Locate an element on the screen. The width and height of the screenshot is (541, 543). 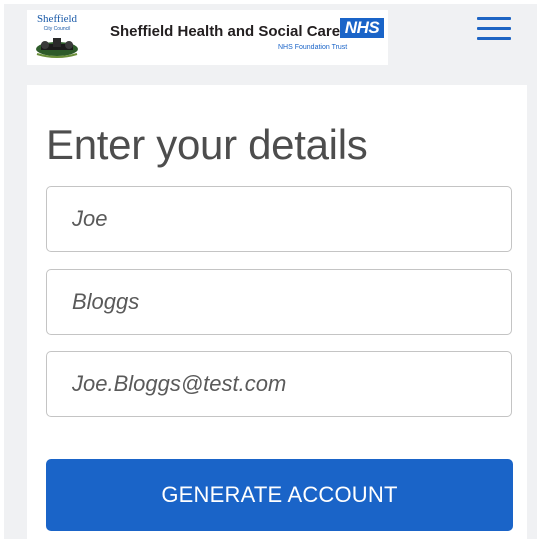
last-name-input is located at coordinates (279, 302).